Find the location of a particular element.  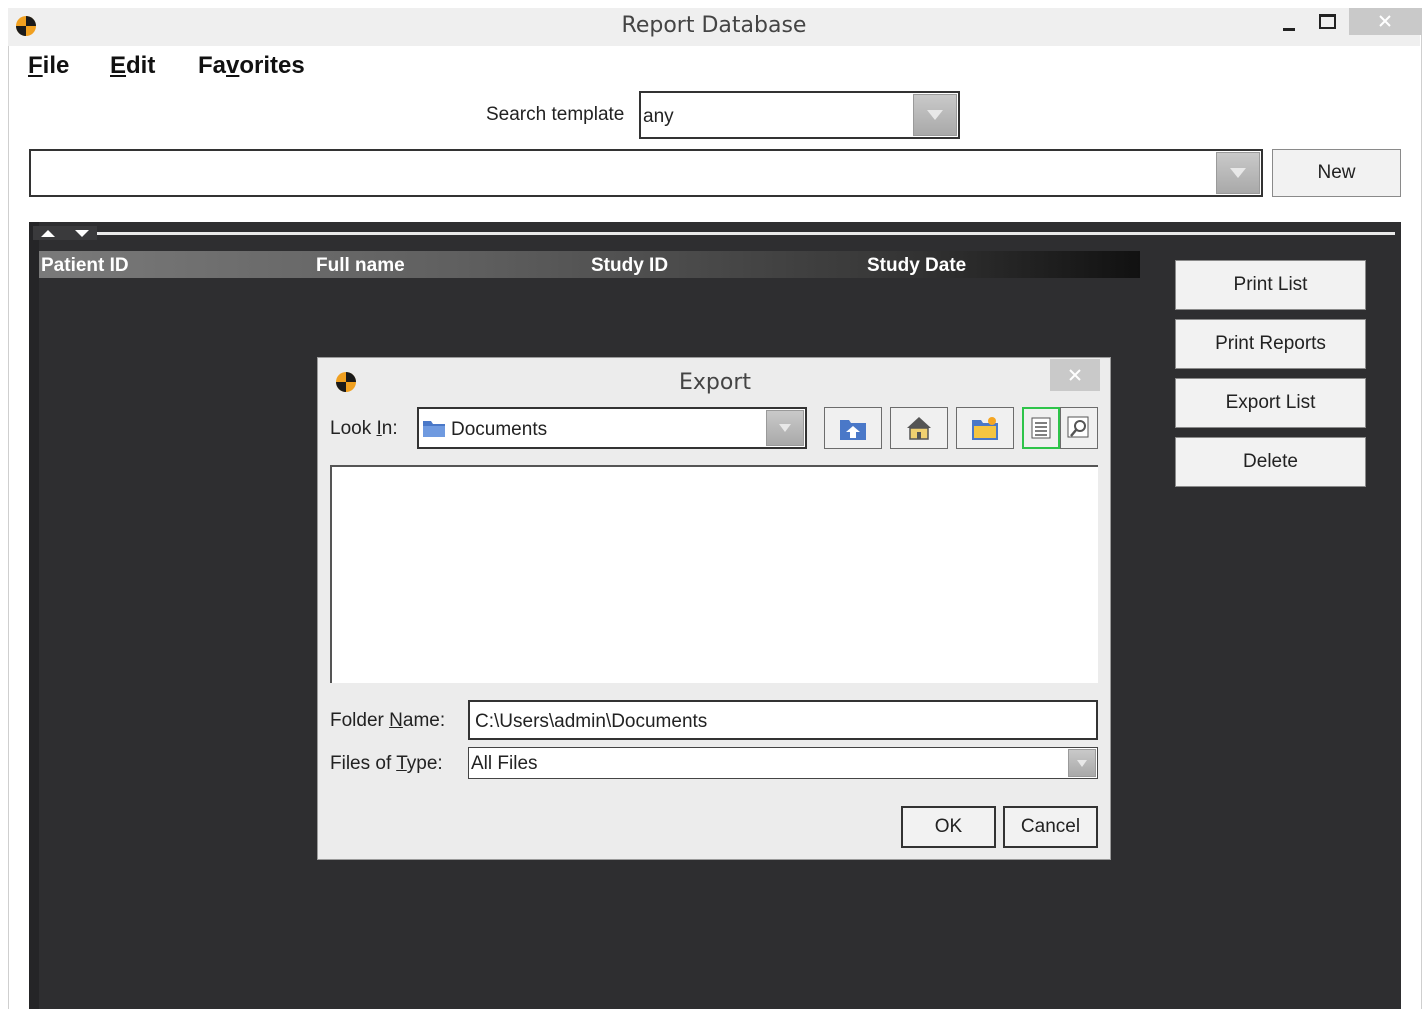

close-button is located at coordinates (1385, 21).